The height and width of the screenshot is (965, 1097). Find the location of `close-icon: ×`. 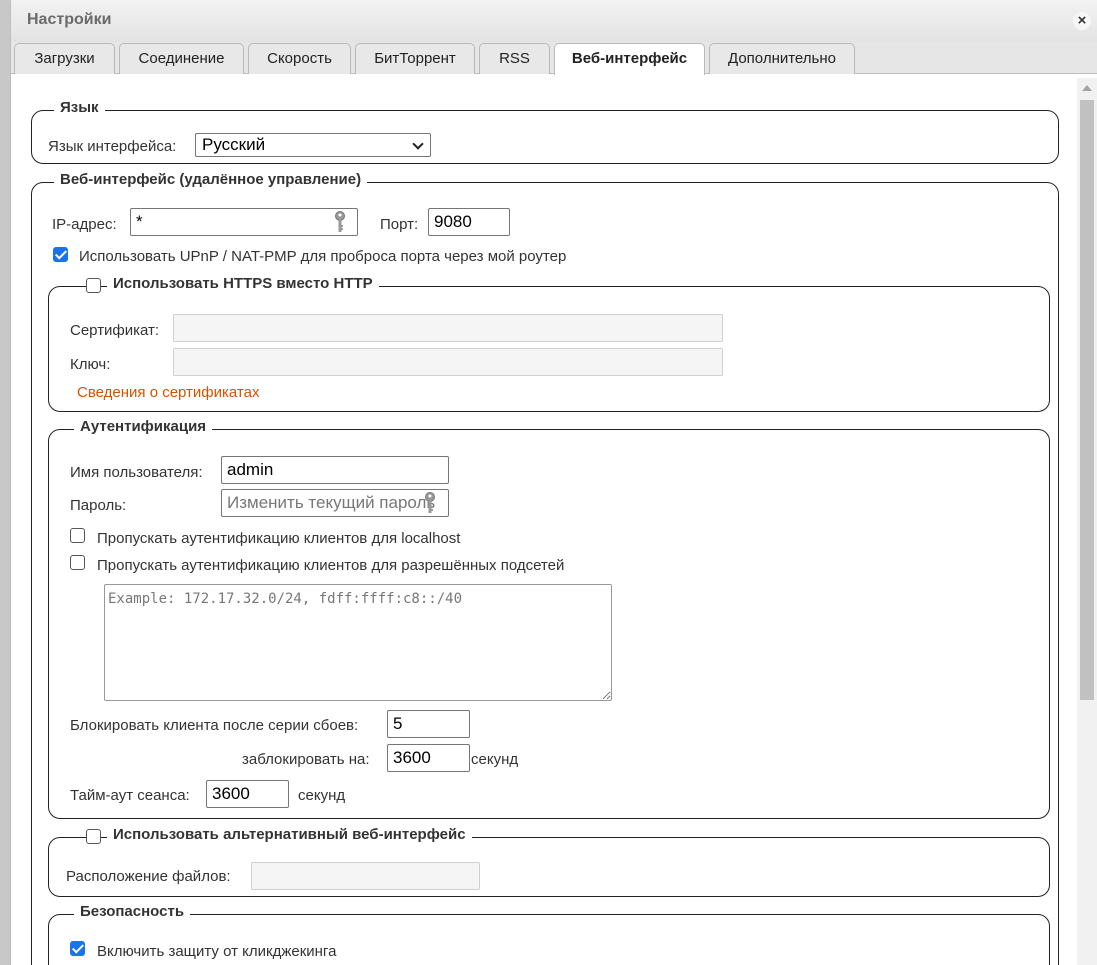

close-icon: × is located at coordinates (1082, 21).